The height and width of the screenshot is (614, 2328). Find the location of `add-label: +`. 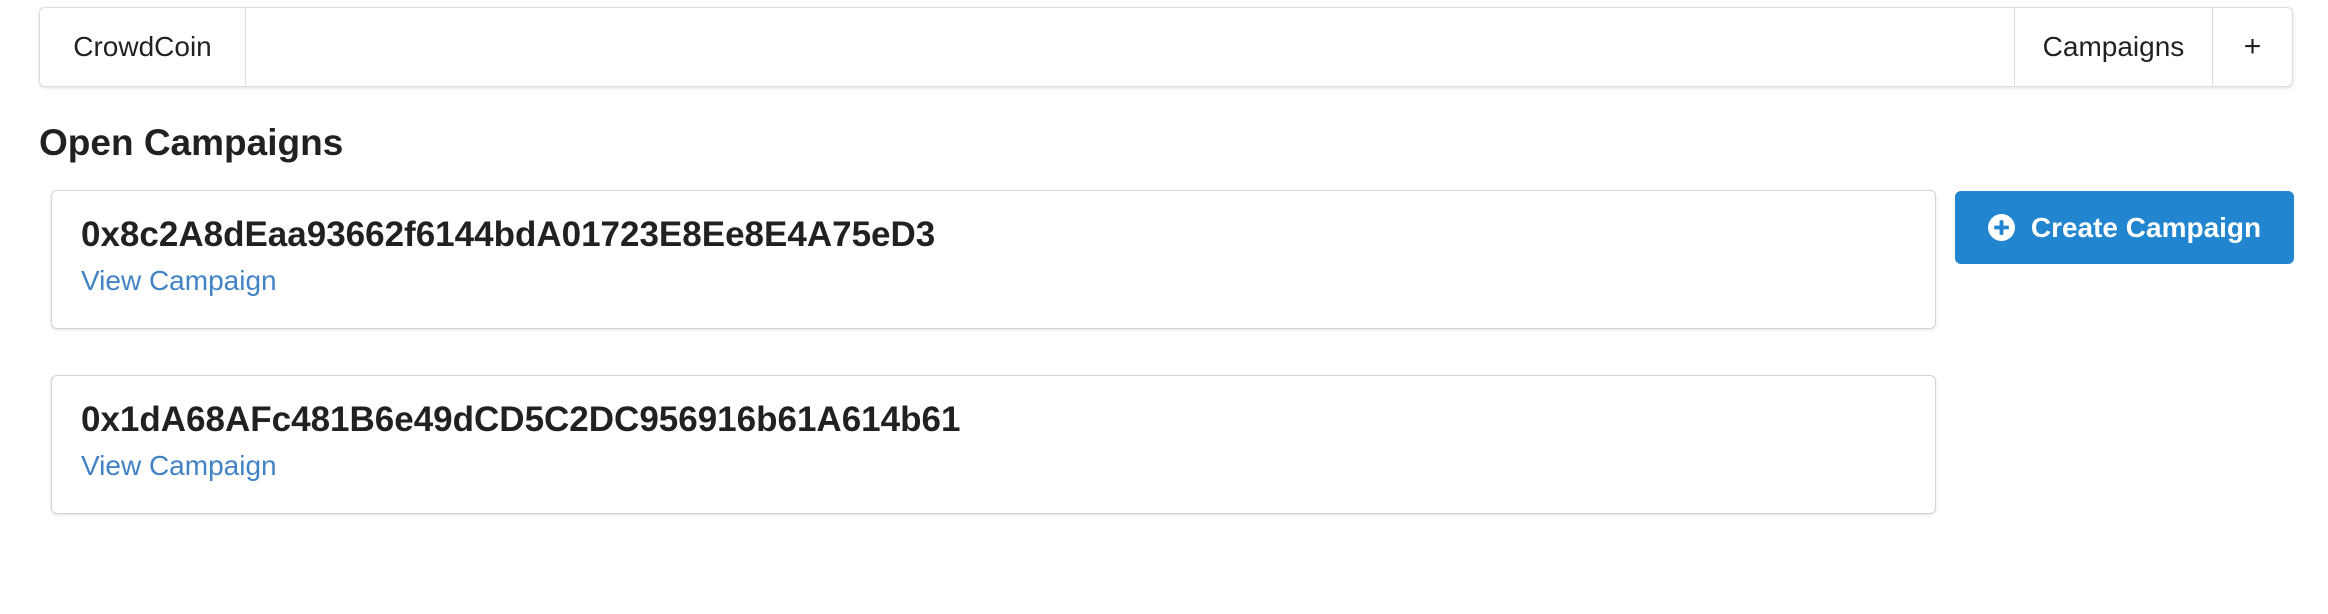

add-label: + is located at coordinates (2252, 46).